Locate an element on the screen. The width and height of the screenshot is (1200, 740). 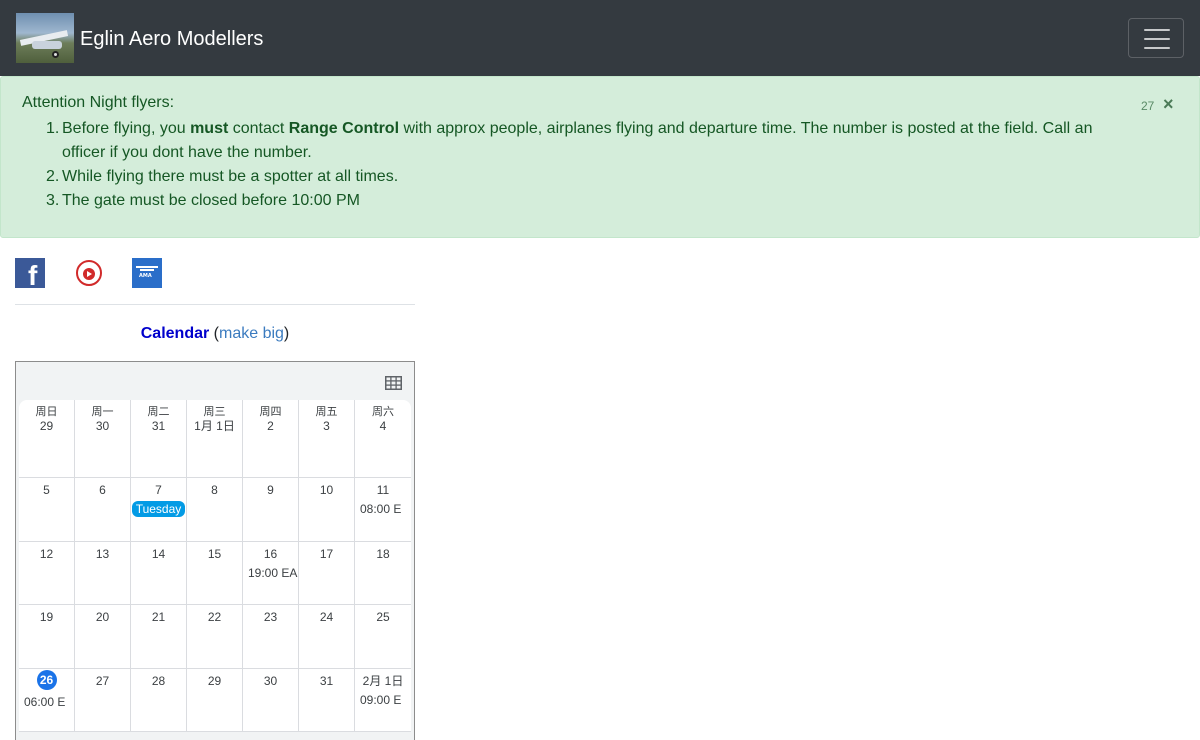
day-number: 9 is located at coordinates (270, 490).